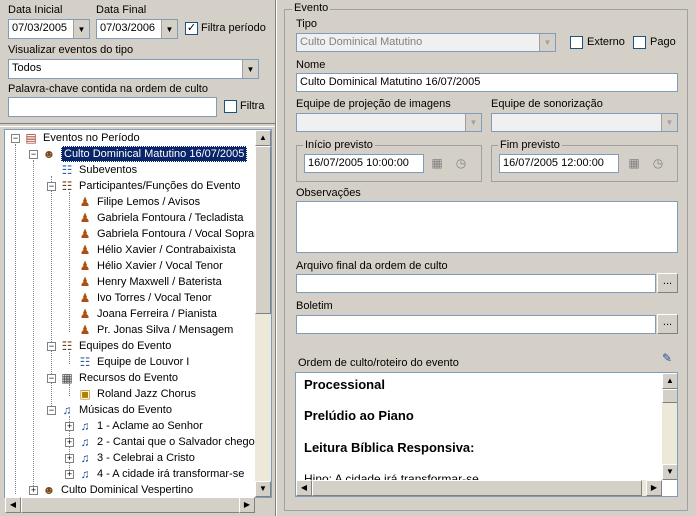  Describe the element at coordinates (314, 306) in the screenshot. I see `boletim-label: Boletim` at that location.